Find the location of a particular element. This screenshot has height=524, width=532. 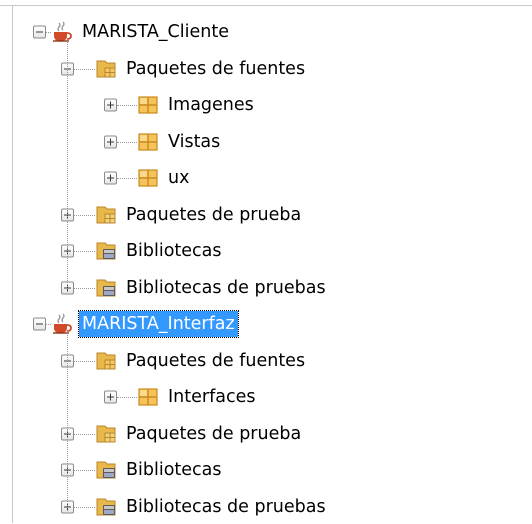

tree-node-ux: ux is located at coordinates (266, 178).